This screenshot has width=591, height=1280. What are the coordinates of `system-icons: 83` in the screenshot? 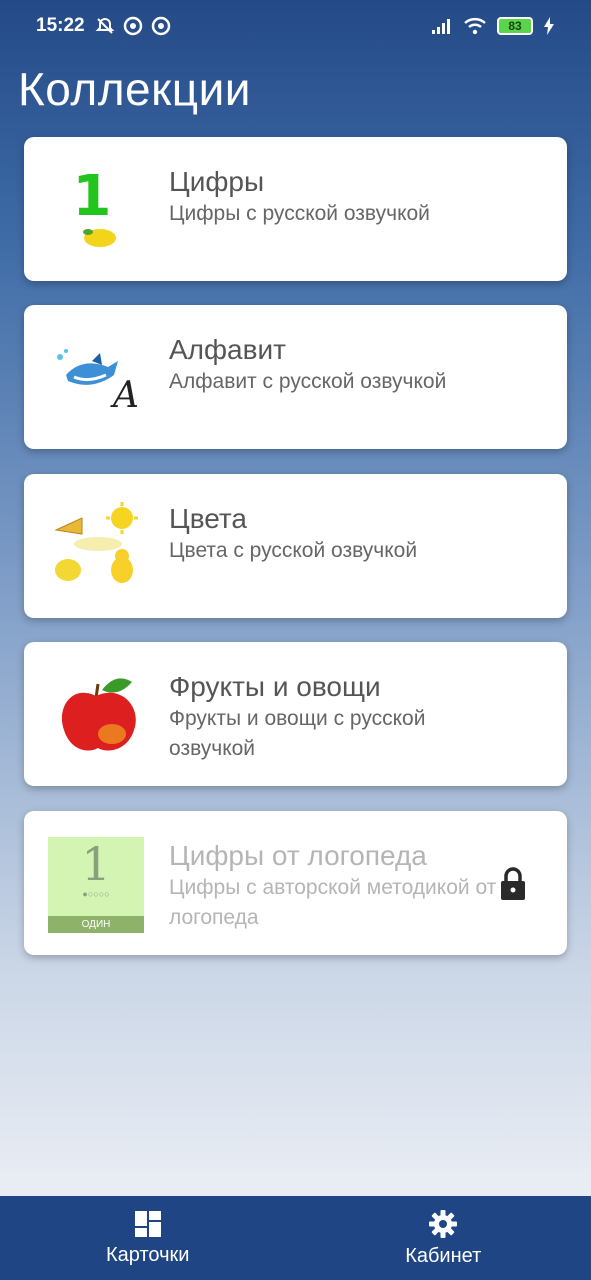 It's located at (493, 26).